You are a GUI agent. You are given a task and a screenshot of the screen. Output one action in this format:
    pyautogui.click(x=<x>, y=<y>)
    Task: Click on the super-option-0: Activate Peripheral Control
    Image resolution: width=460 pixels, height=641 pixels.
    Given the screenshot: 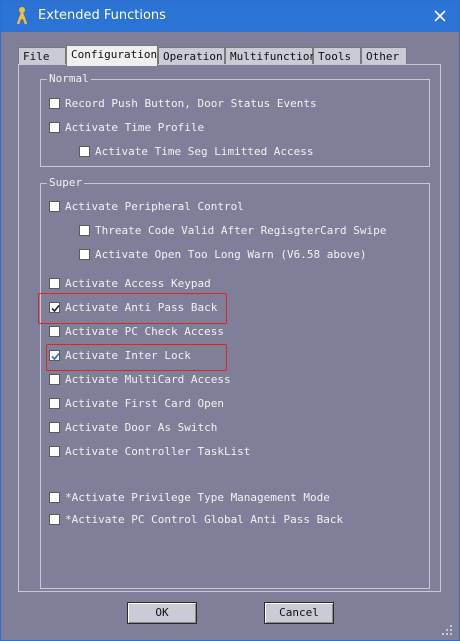 What is the action you would take?
    pyautogui.click(x=146, y=206)
    